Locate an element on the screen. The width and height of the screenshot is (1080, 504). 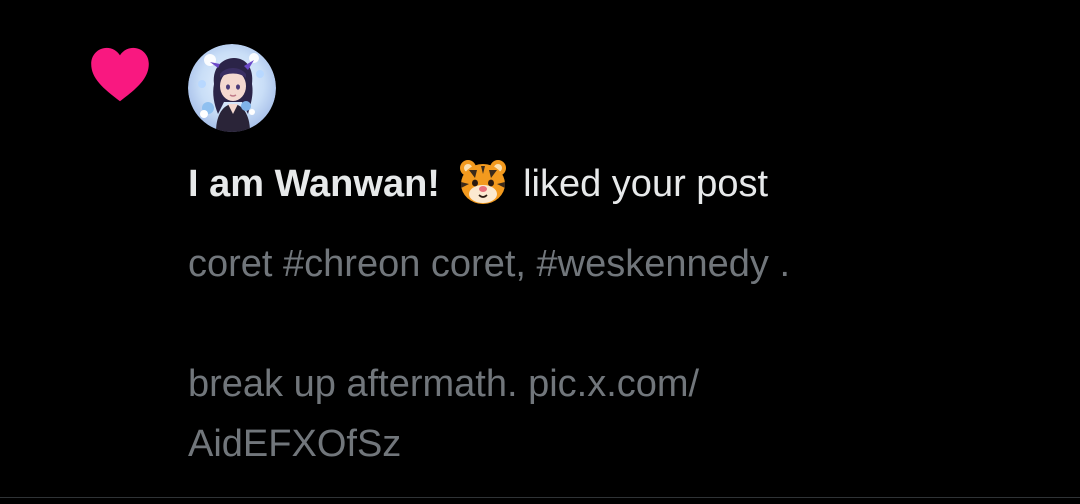
post-line-blank is located at coordinates (618, 324).